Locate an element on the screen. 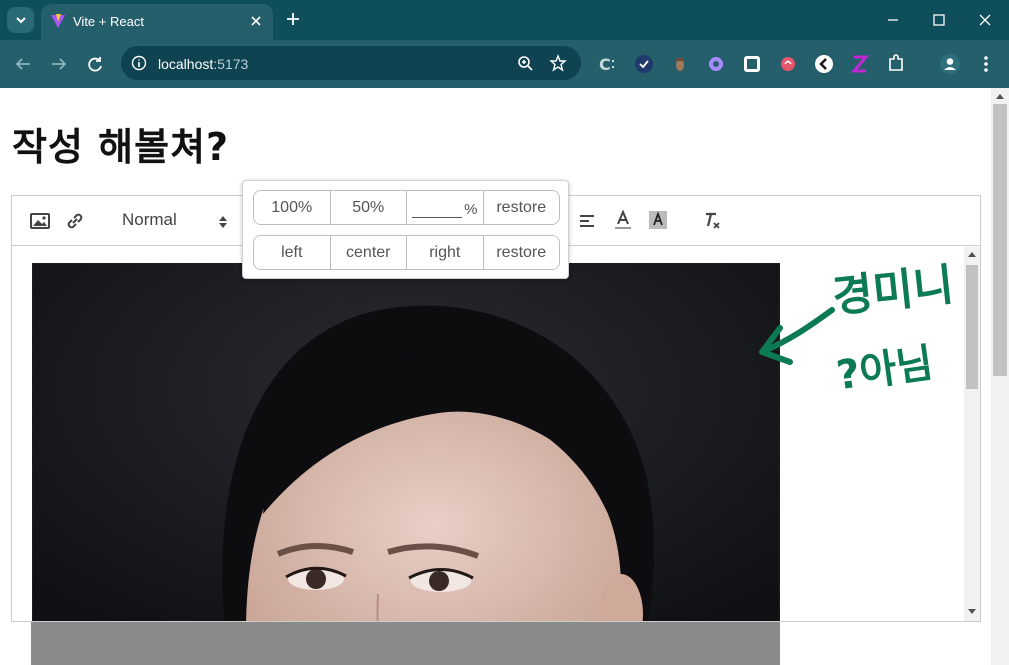 This screenshot has height=665, width=1009. browser-tab: Vite + React is located at coordinates (157, 22).